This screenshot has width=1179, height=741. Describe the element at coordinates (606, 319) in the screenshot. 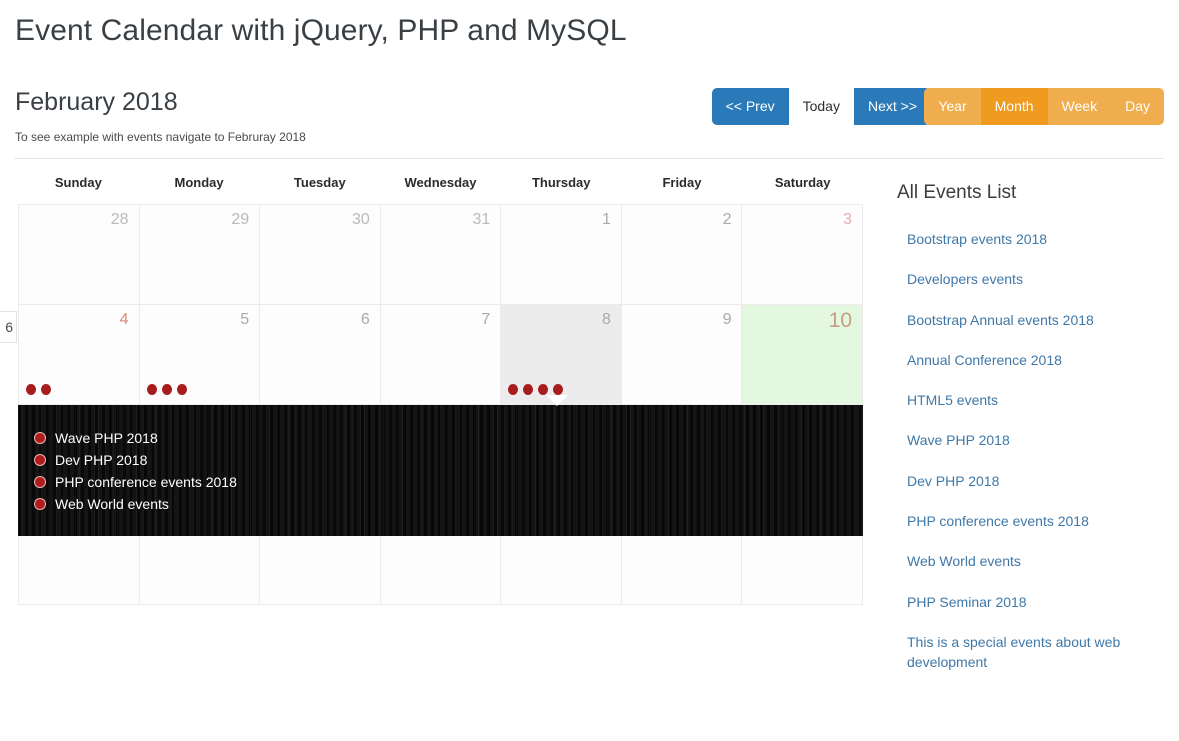

I see `day-number: 8` at that location.